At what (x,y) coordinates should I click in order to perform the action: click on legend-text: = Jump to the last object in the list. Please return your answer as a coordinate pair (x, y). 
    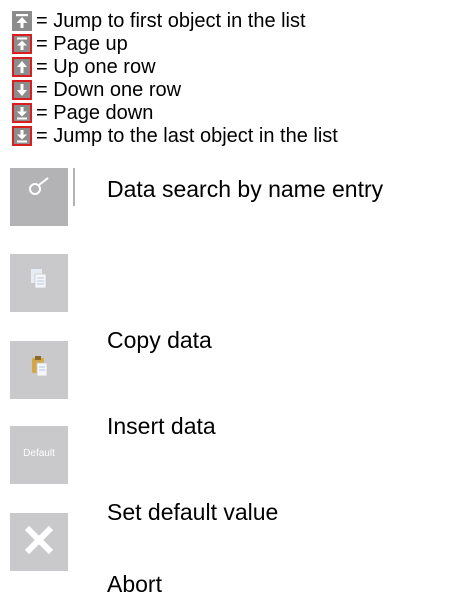
    Looking at the image, I should click on (187, 136).